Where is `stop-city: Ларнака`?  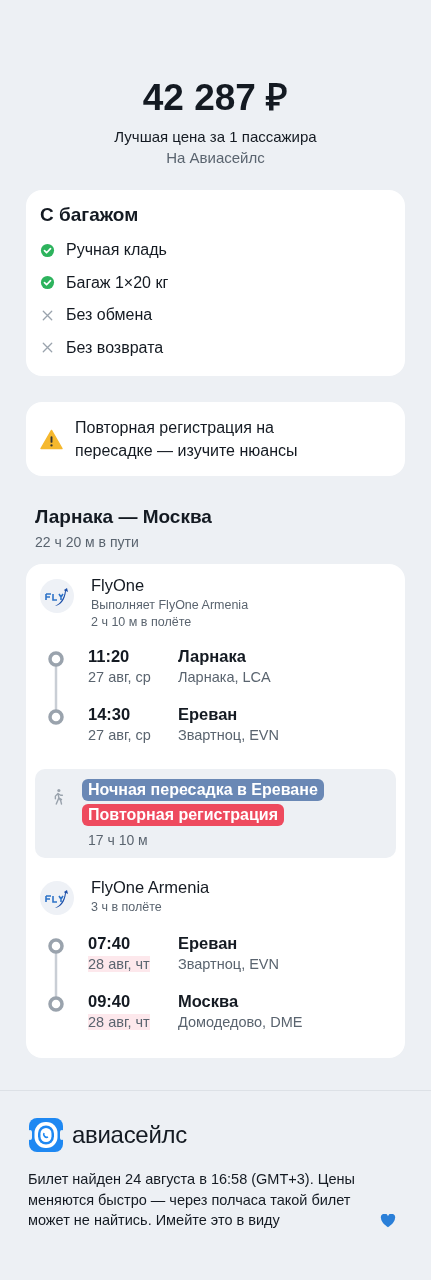
stop-city: Ларнака is located at coordinates (212, 656).